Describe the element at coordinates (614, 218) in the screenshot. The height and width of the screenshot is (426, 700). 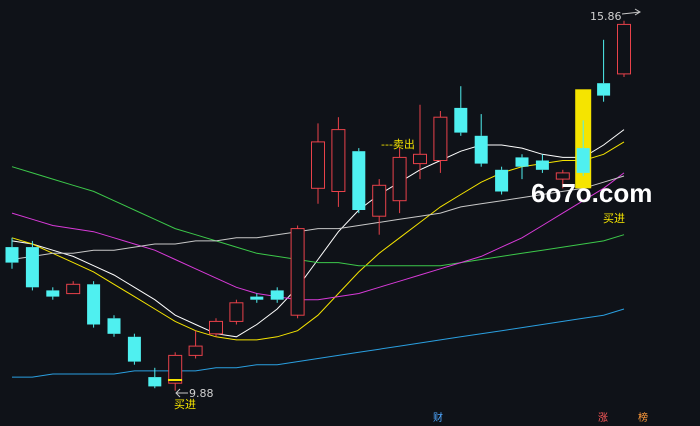
I see `buy-signal-label-2: 买进` at that location.